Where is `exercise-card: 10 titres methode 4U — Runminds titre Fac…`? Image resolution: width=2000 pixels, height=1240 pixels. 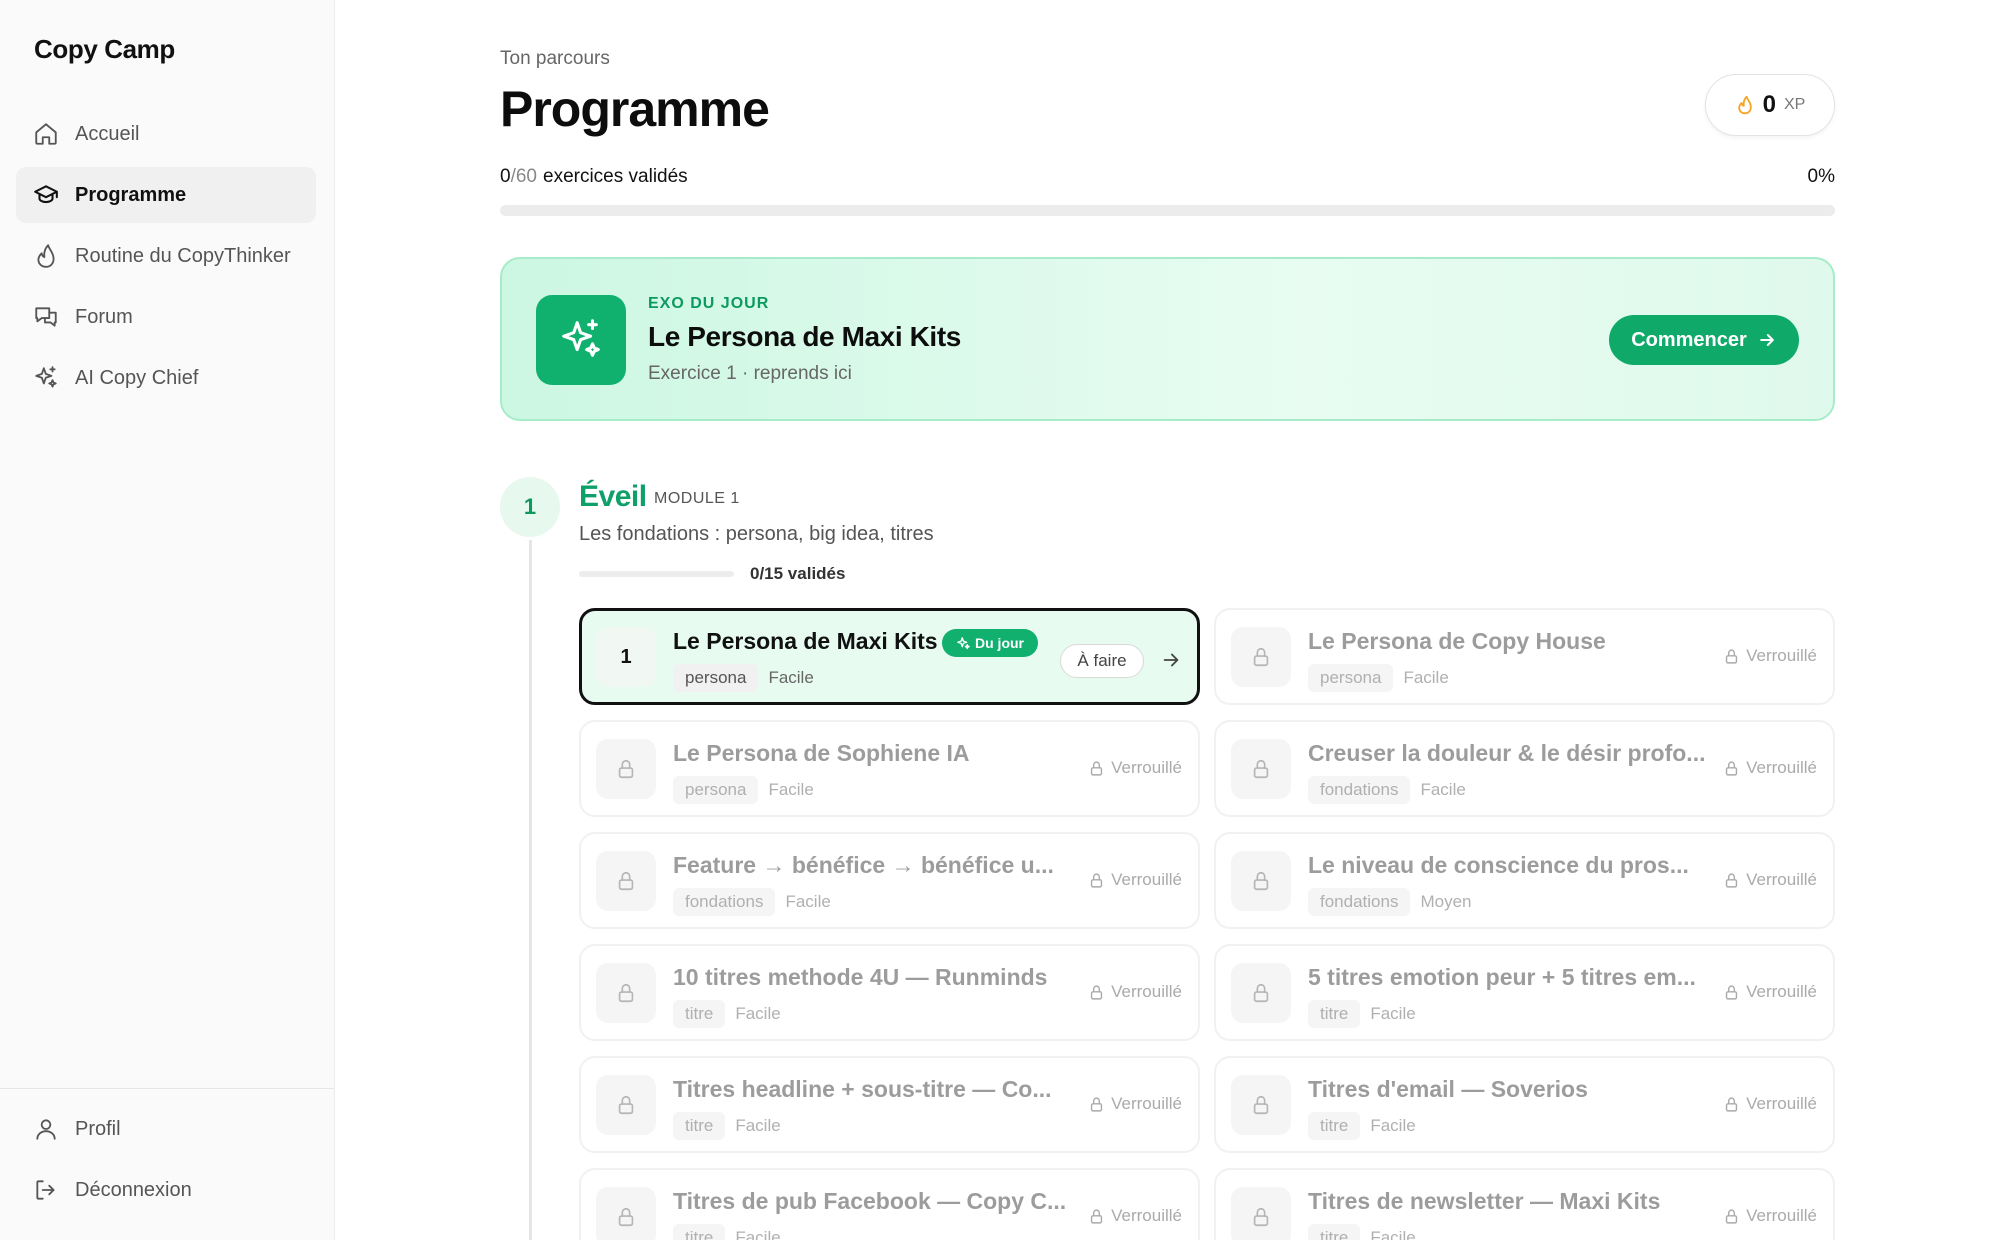 exercise-card: 10 titres methode 4U — Runminds titre Fac… is located at coordinates (889, 992).